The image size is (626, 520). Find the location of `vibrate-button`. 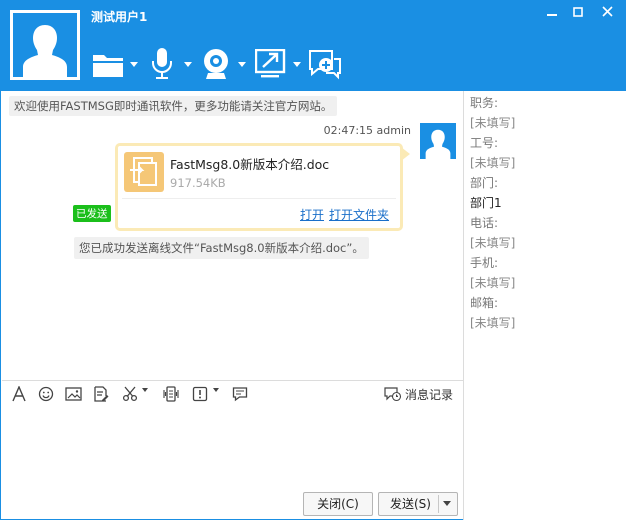

vibrate-button is located at coordinates (171, 394).